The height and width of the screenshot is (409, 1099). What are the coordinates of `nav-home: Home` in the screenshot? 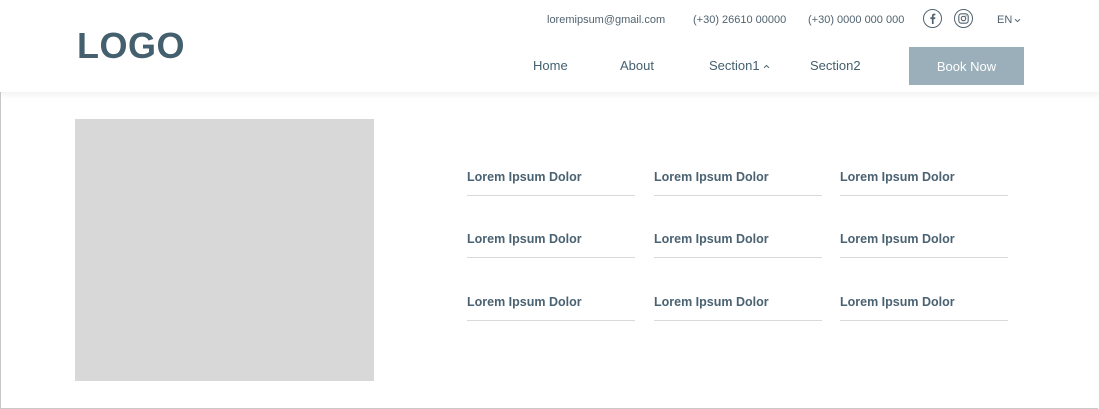 It's located at (550, 66).